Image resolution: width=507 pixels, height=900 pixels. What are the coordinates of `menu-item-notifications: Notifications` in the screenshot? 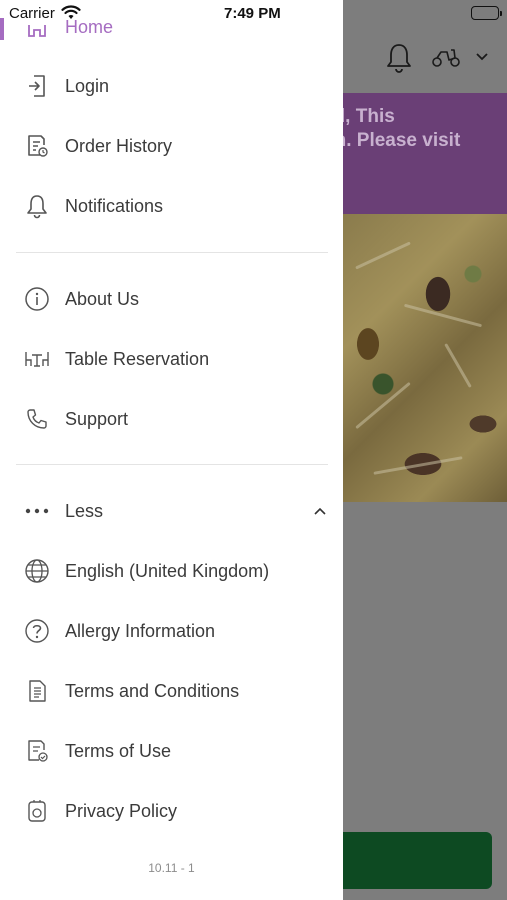 It's located at (171, 206).